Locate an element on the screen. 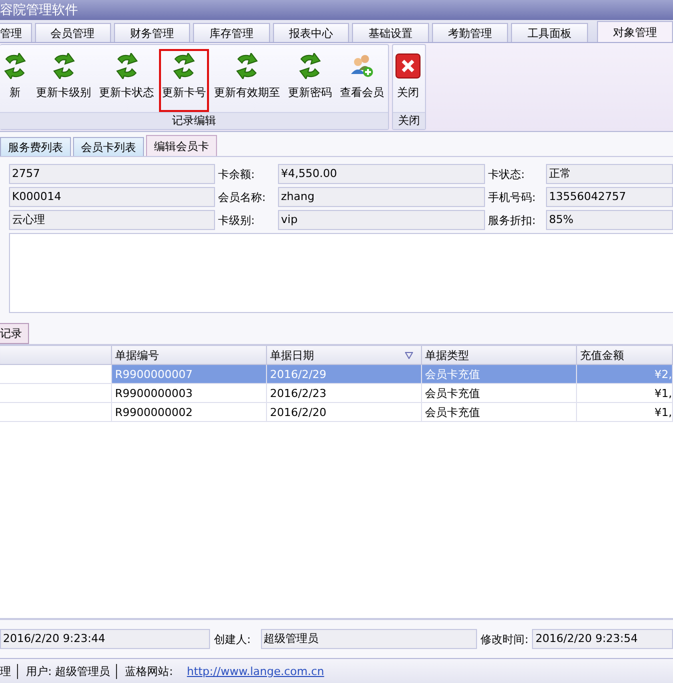 The width and height of the screenshot is (673, 683). toolbar-button: 新 is located at coordinates (15, 80).